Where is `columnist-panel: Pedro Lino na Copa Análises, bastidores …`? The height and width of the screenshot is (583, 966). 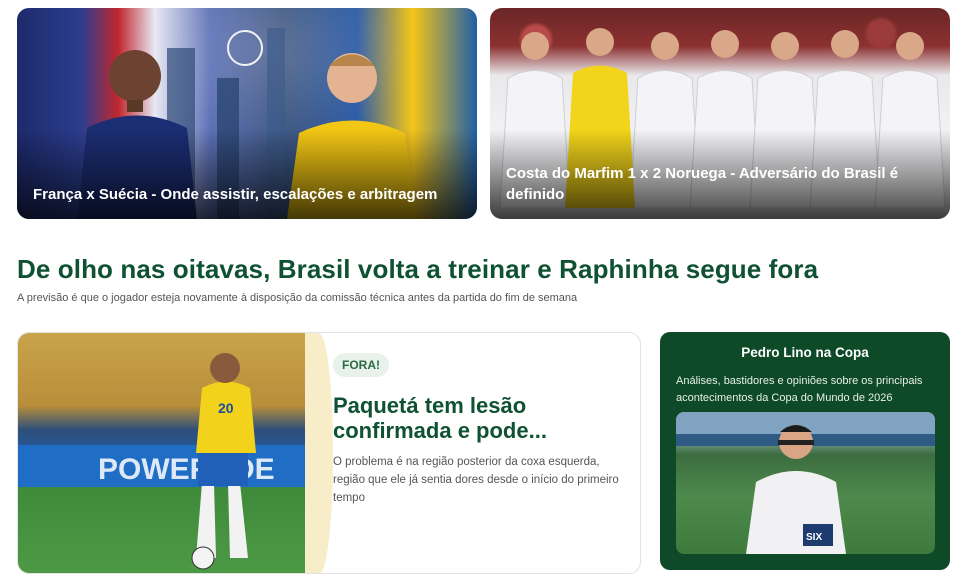 columnist-panel: Pedro Lino na Copa Análises, bastidores … is located at coordinates (805, 451).